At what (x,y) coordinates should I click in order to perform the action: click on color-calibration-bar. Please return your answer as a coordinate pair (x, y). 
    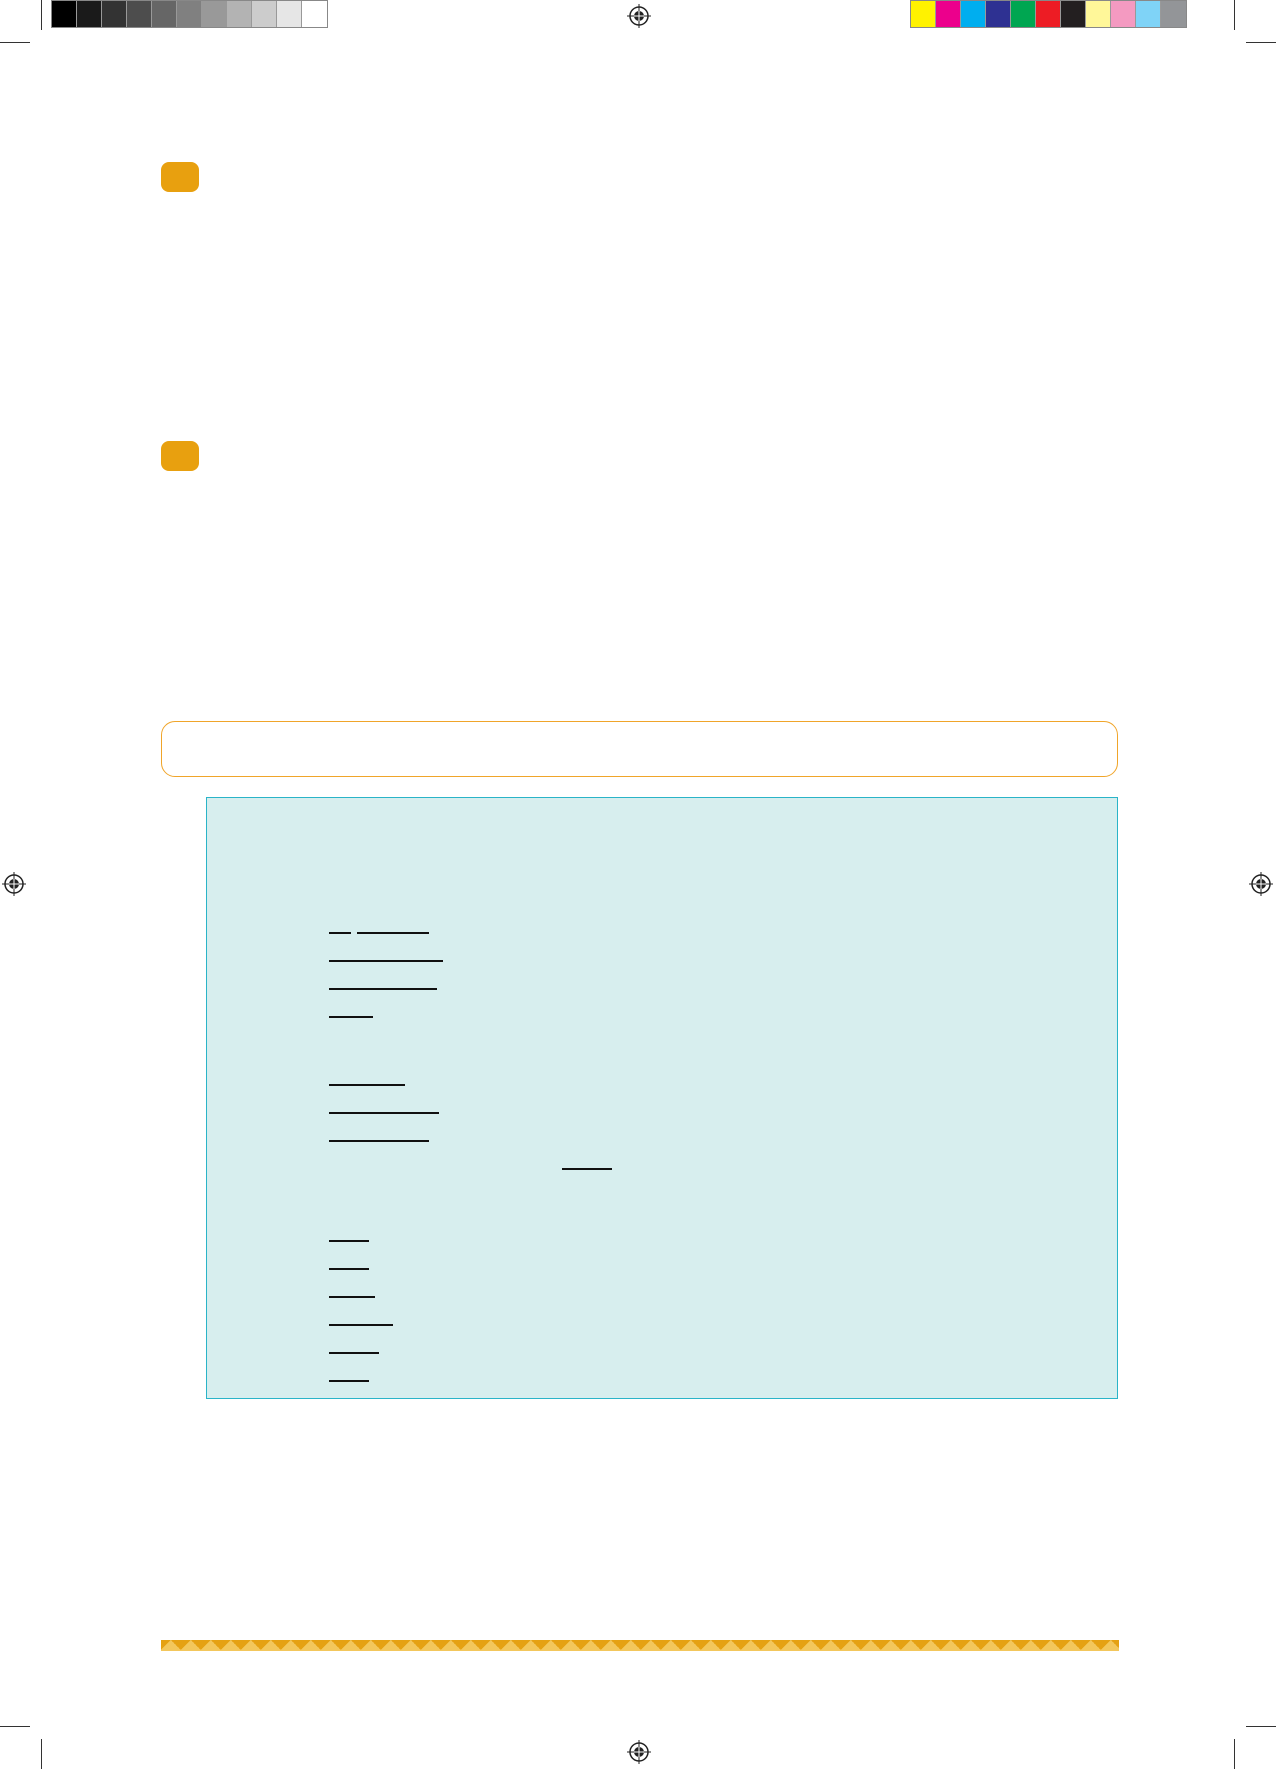
    Looking at the image, I should click on (1048, 14).